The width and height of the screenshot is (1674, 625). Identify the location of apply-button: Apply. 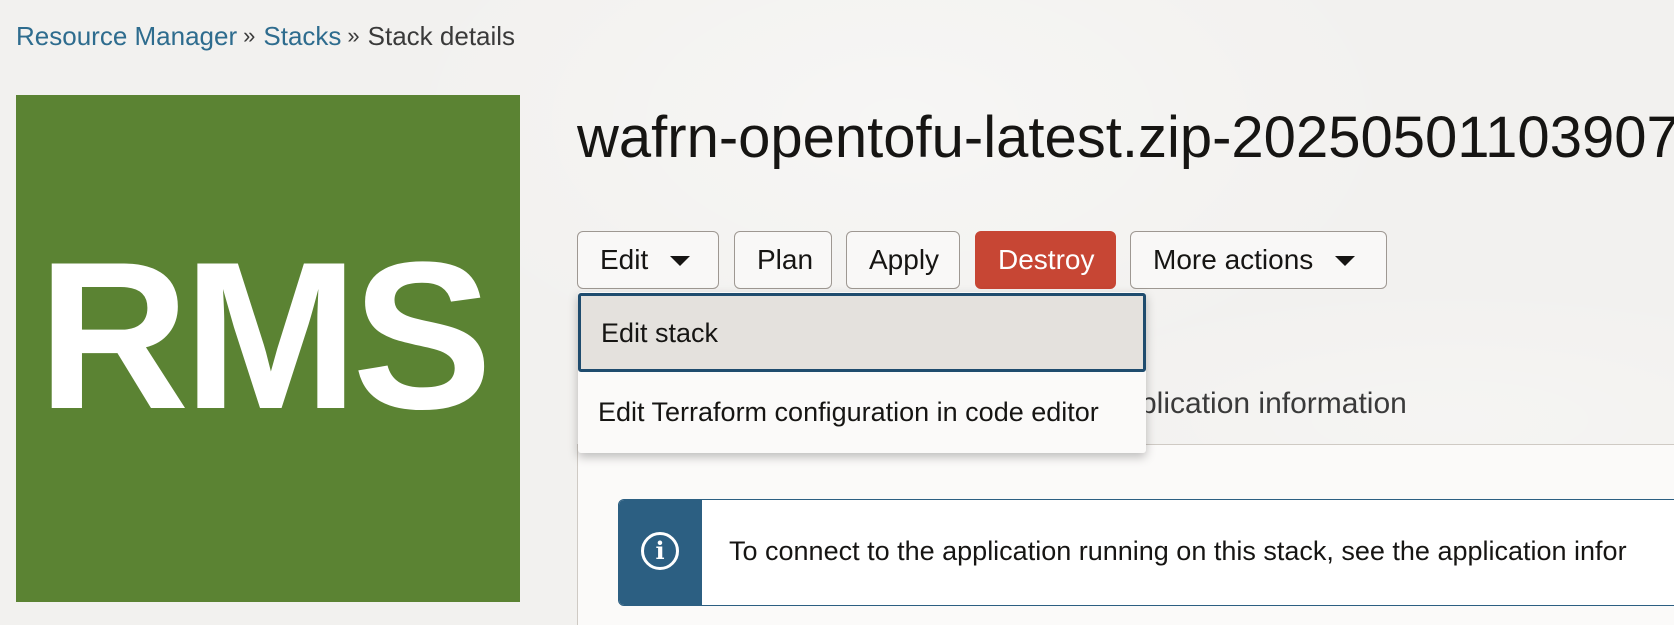
(903, 260).